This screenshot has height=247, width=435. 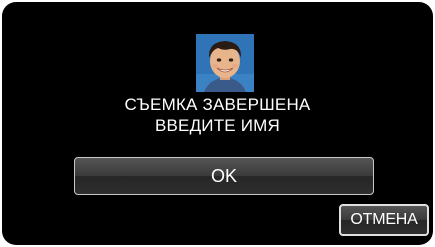 I want to click on face-photo-thumbnail, so click(x=225, y=63).